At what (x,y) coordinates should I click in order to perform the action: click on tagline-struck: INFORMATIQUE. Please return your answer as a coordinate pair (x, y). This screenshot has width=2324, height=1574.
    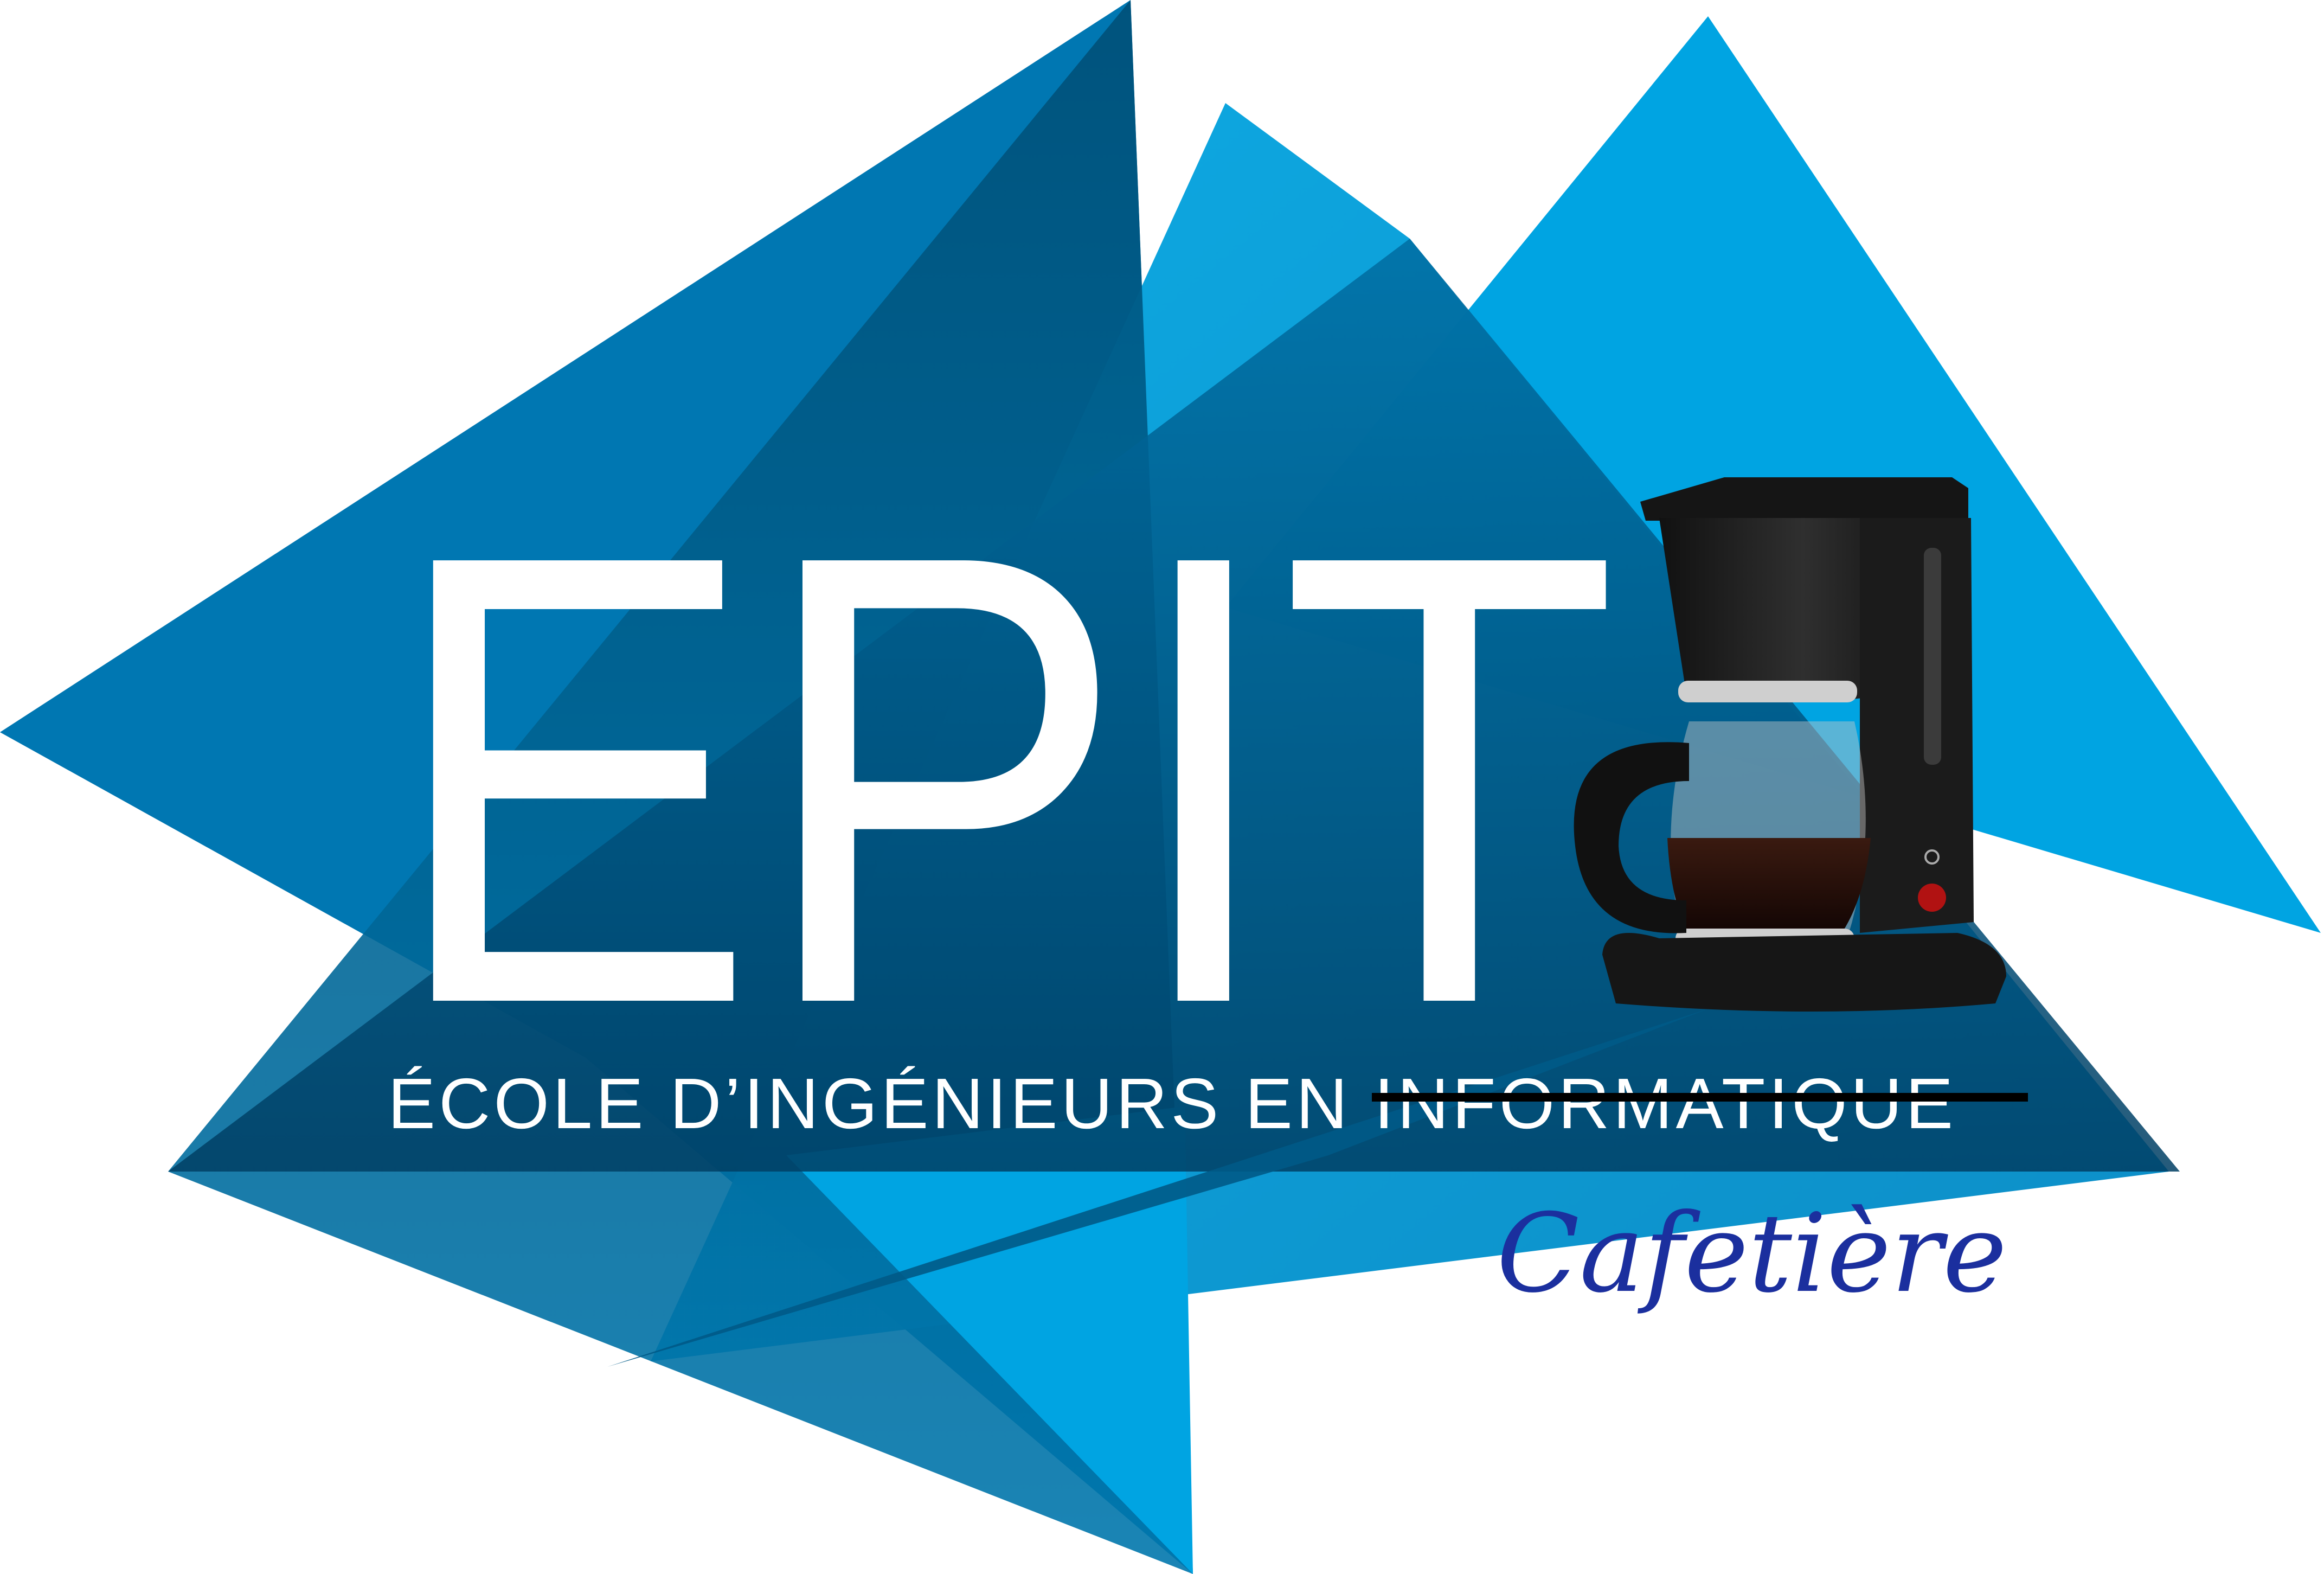
    Looking at the image, I should click on (1665, 1103).